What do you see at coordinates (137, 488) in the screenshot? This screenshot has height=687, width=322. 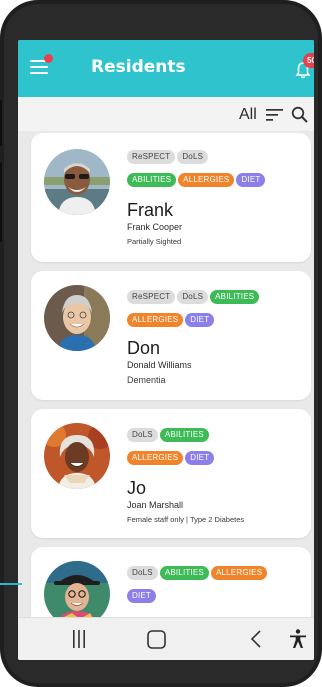 I see `resident-preferred-name: Jo` at bounding box center [137, 488].